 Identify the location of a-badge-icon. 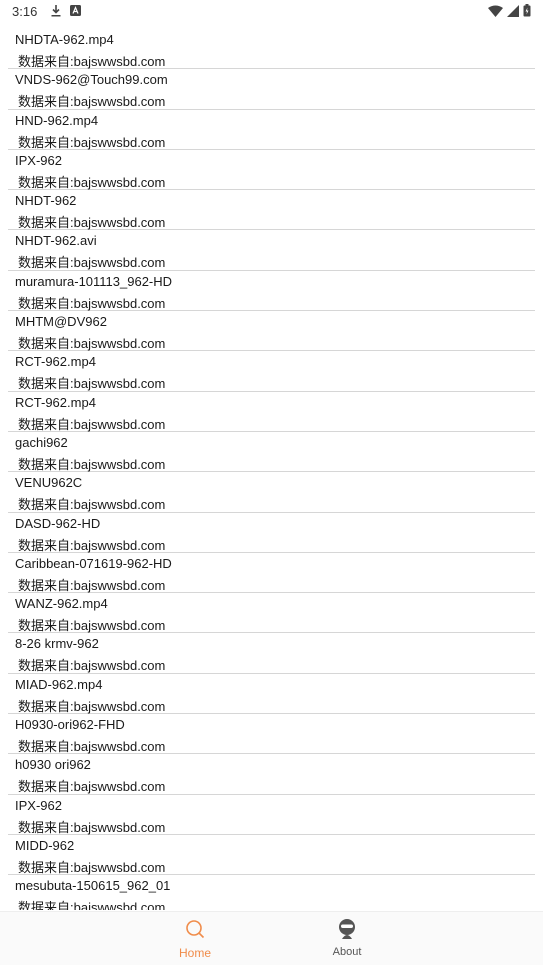
(75, 10).